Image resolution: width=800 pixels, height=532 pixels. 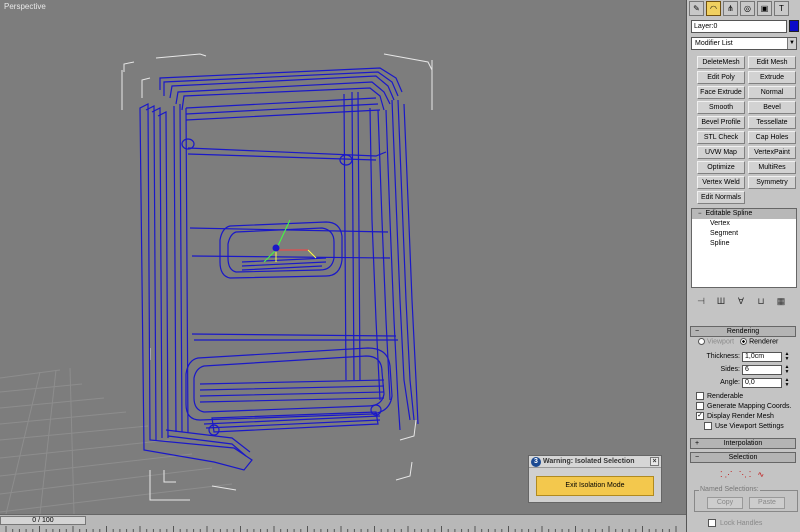 What do you see at coordinates (772, 182) in the screenshot?
I see `modifier-button: Symmetry` at bounding box center [772, 182].